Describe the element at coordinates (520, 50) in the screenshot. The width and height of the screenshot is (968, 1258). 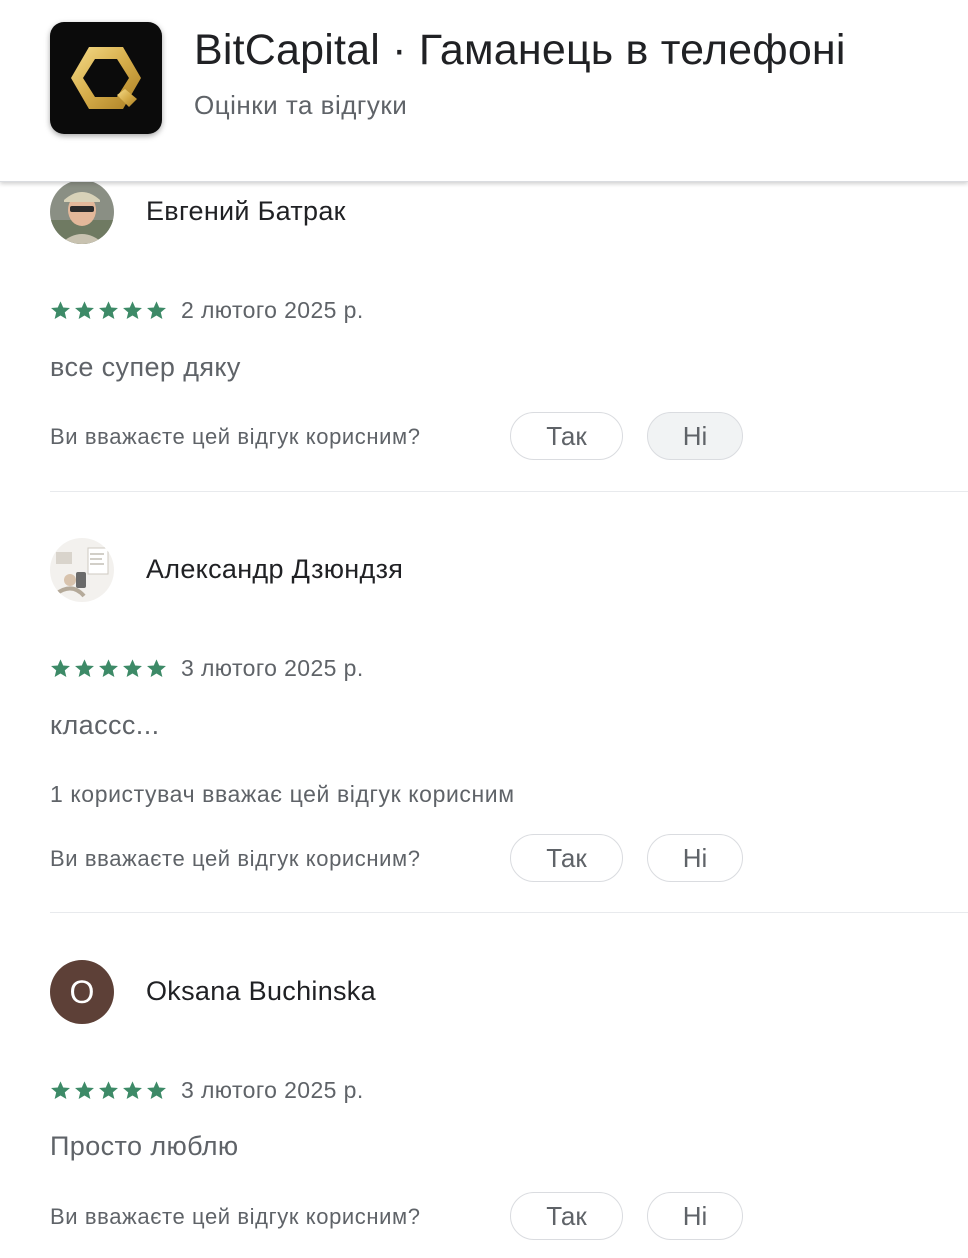
I see `app-title: BitCapital · Гаманець в телефоні` at that location.